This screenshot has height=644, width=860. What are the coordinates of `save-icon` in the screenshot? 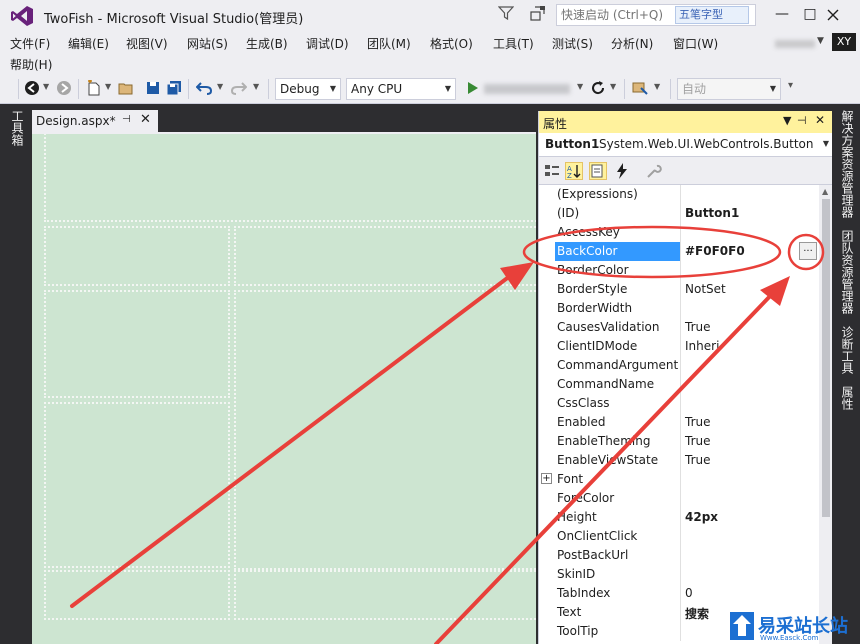 It's located at (153, 88).